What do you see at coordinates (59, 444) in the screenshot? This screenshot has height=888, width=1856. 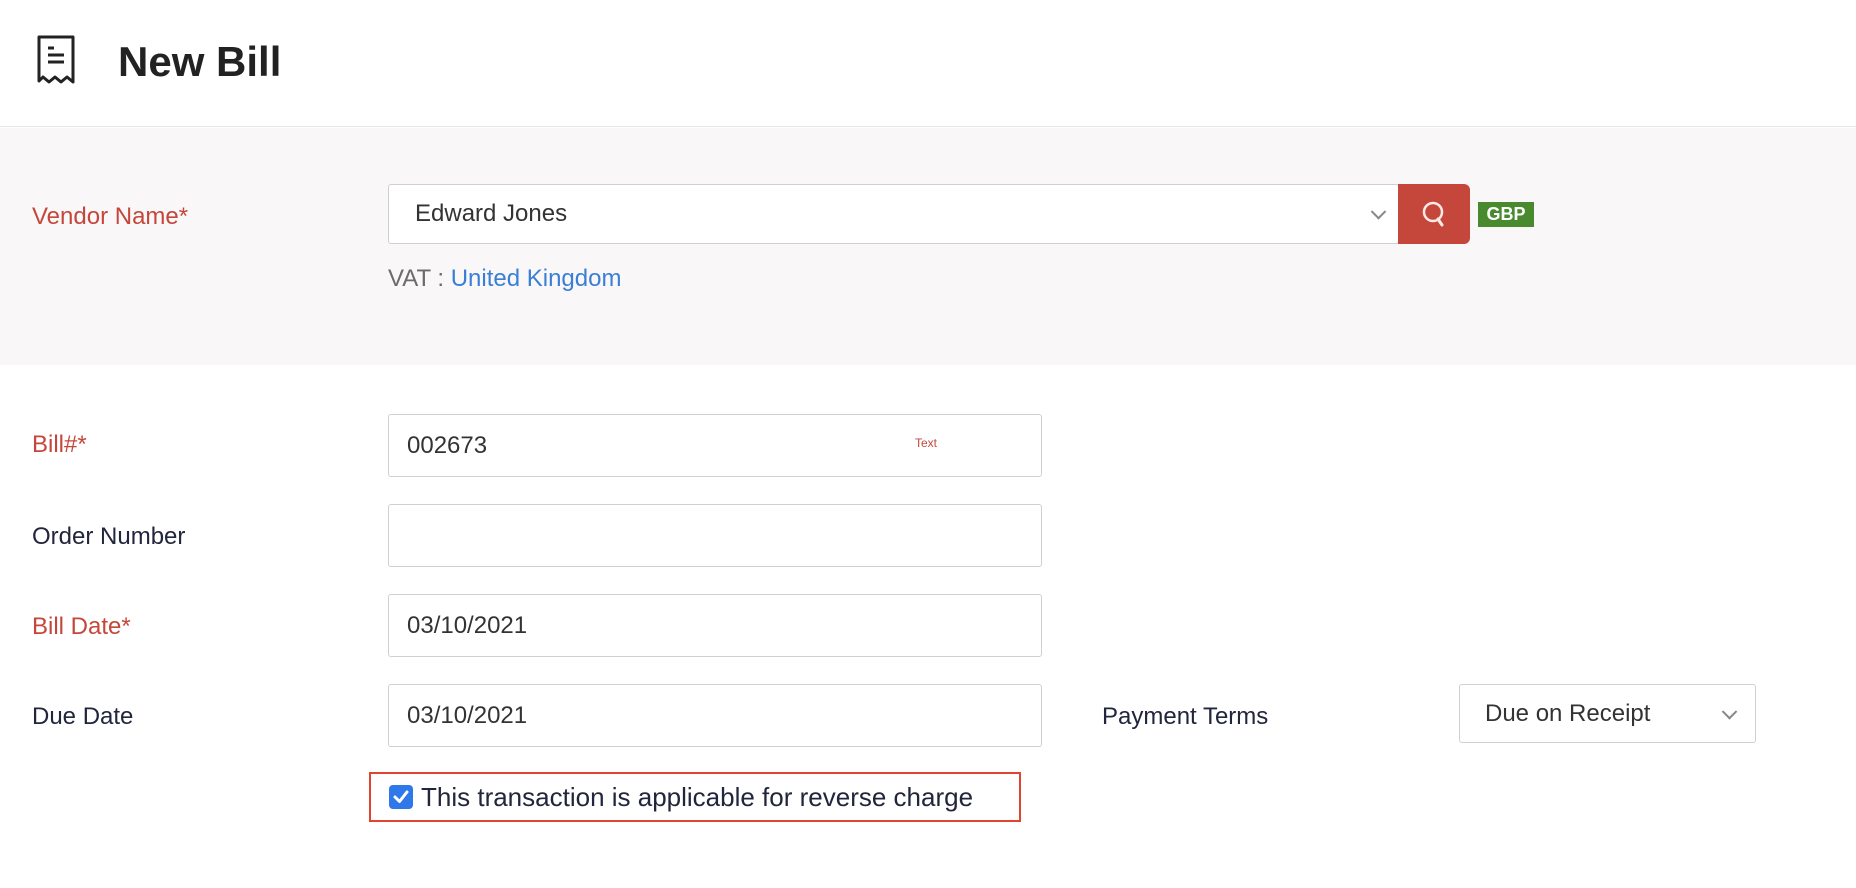 I see `bill-number-label: Bill#*` at bounding box center [59, 444].